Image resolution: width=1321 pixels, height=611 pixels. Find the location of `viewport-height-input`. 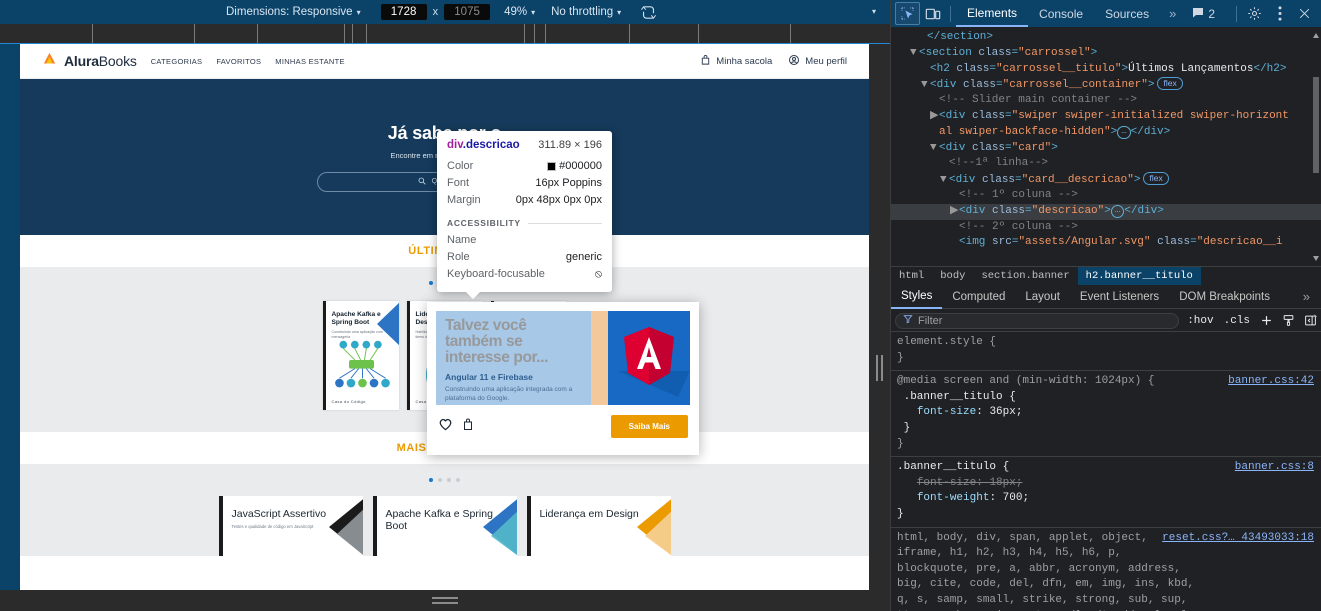

viewport-height-input is located at coordinates (467, 12).